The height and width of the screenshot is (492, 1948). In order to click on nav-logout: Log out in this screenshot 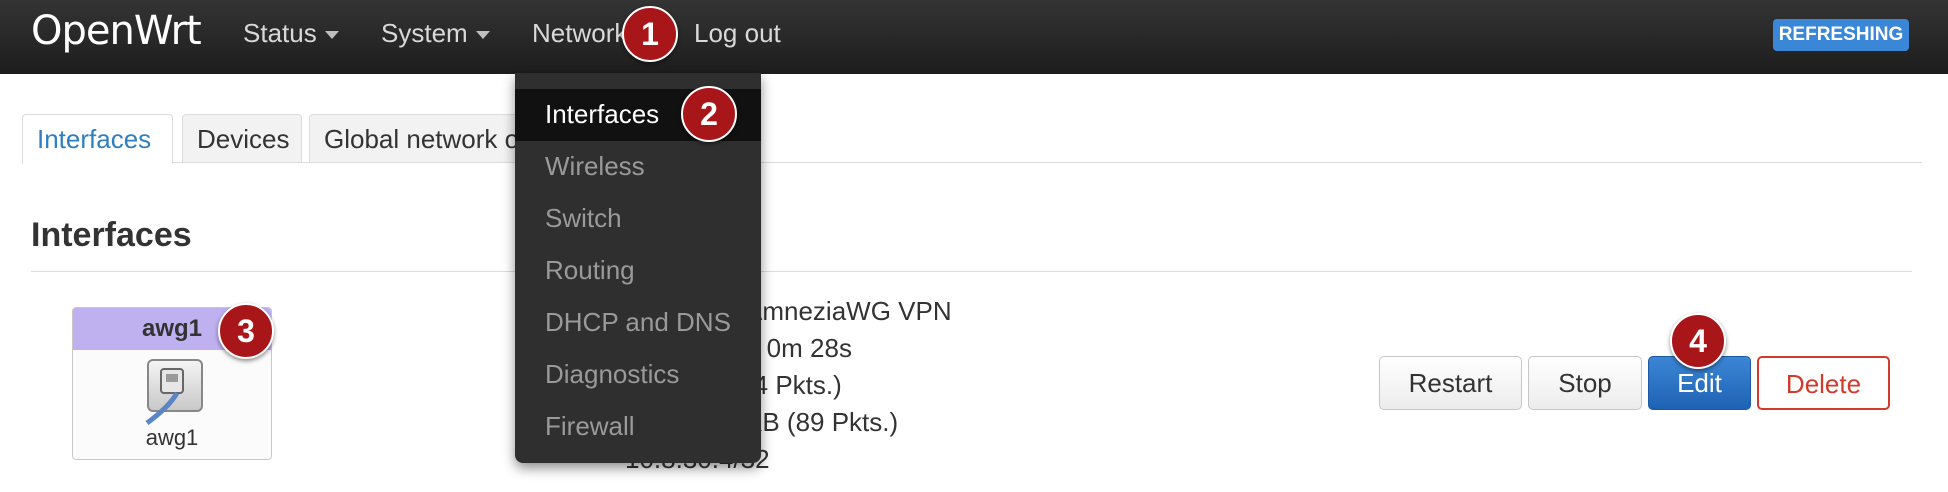, I will do `click(737, 33)`.